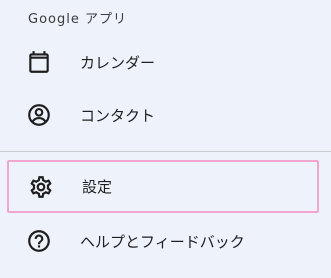 Image resolution: width=331 pixels, height=278 pixels. Describe the element at coordinates (39, 241) in the screenshot. I see `help-icon` at that location.